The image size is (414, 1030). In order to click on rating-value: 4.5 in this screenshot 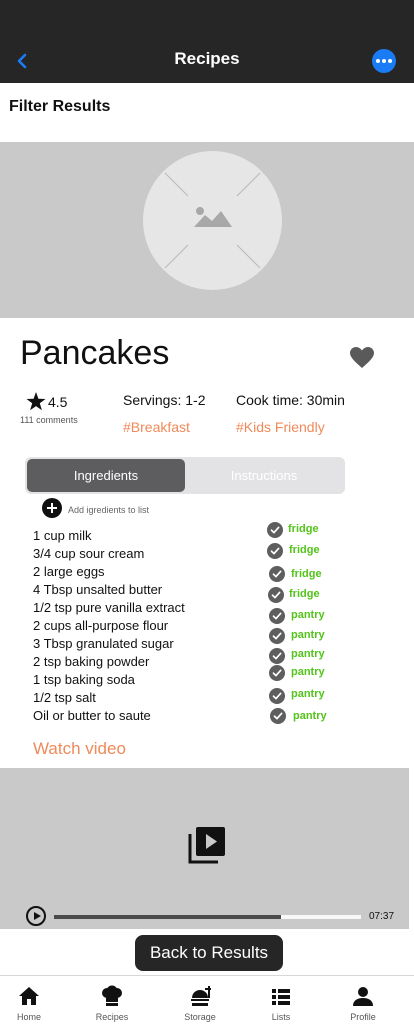, I will do `click(58, 402)`.